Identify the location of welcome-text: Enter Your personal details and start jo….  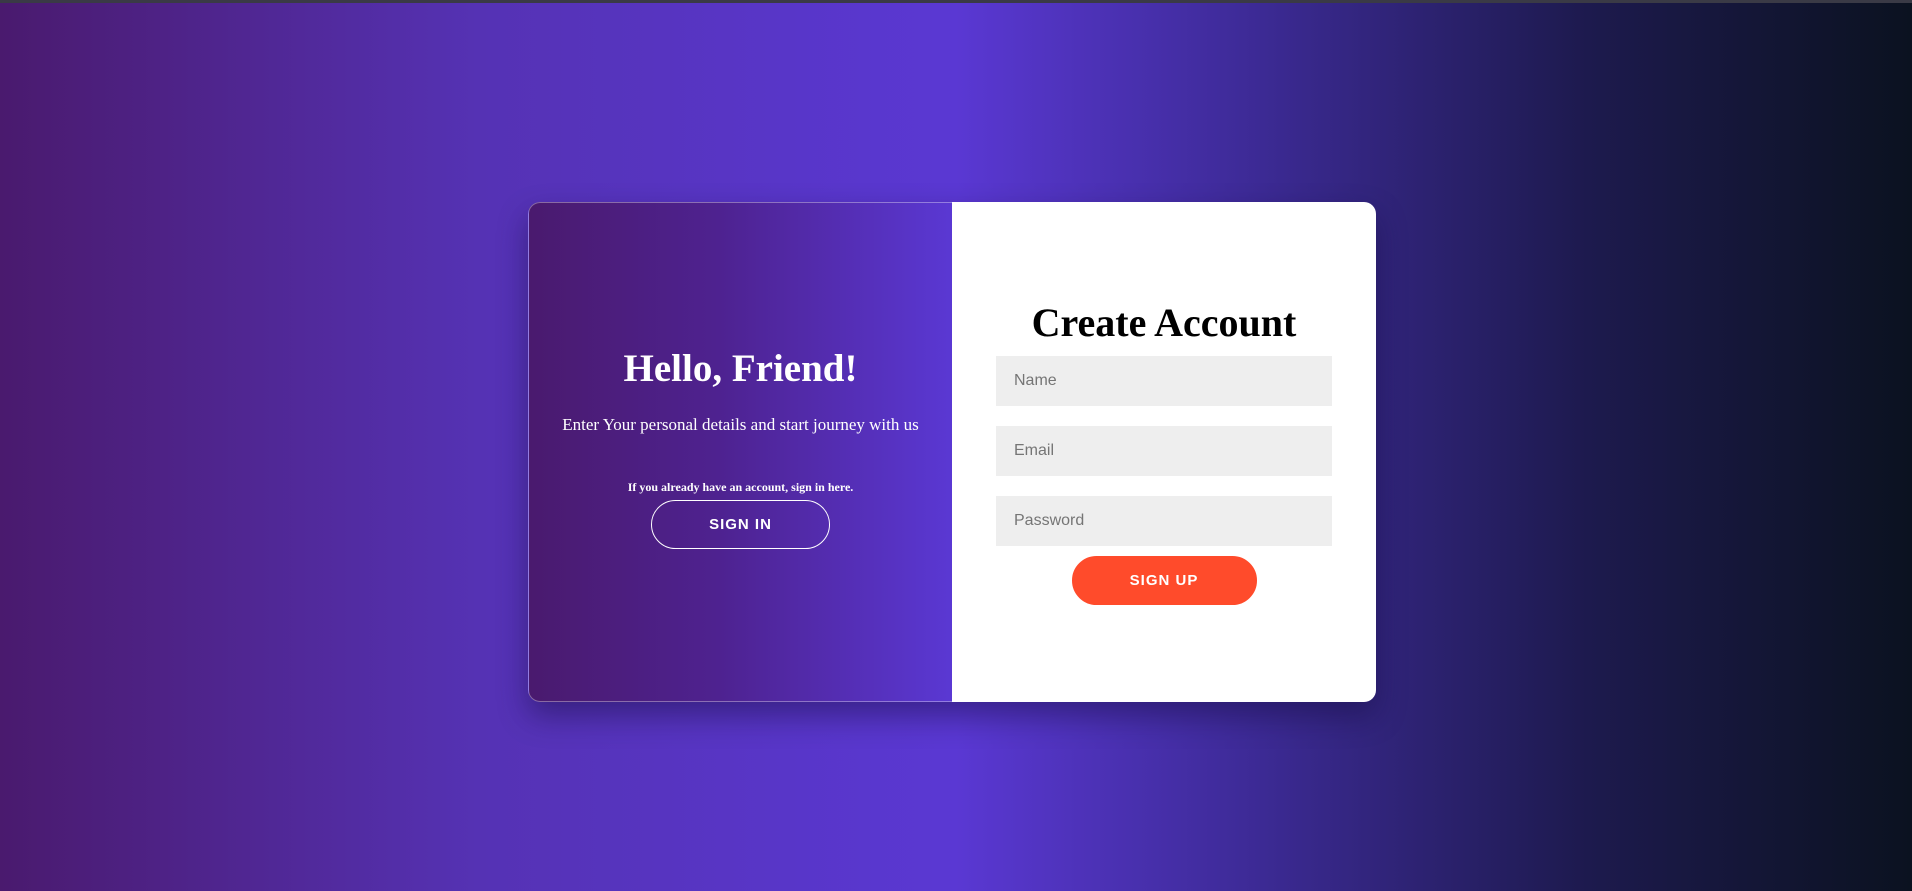
(740, 424).